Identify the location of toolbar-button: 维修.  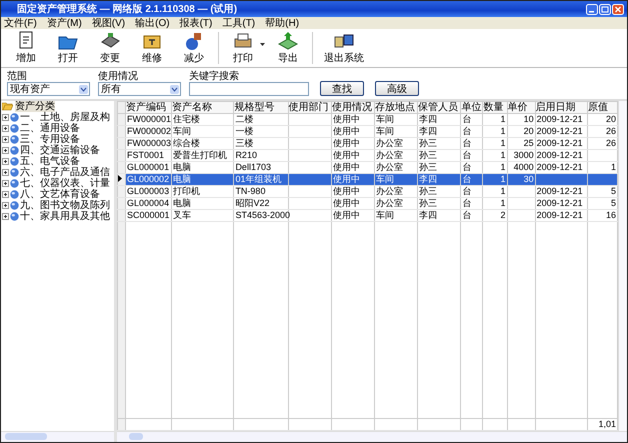
(152, 48).